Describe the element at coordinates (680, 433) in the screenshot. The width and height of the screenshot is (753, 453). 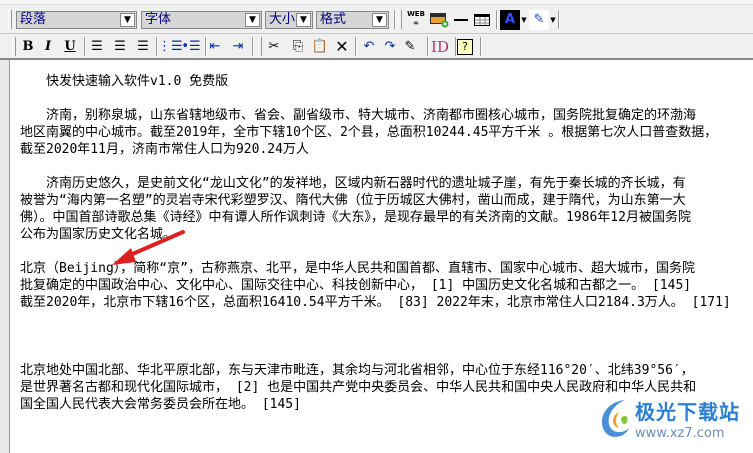
I see `watermark-url: www.xz7.com` at that location.